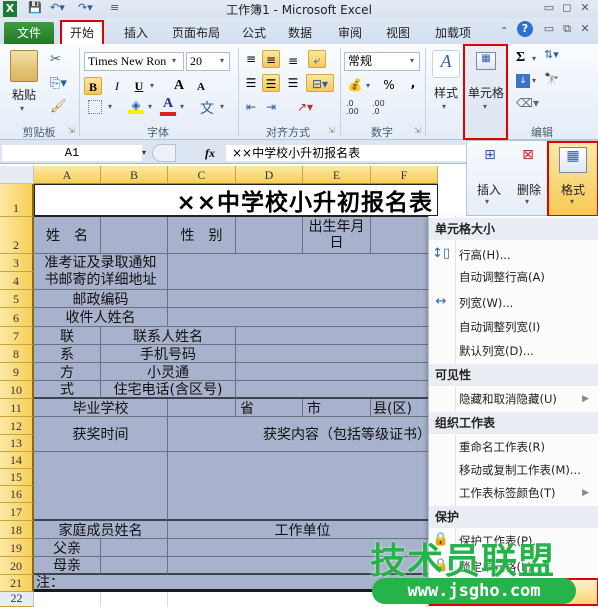 Image resolution: width=598 pixels, height=607 pixels. Describe the element at coordinates (101, 272) in the screenshot. I see `address-label-cell: 准考证及录取通知 书邮寄的详细地址` at that location.